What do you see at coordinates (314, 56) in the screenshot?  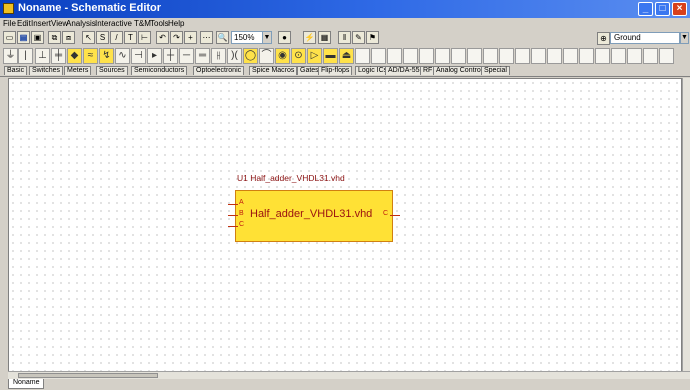 I see `opamp-icon: ▷` at bounding box center [314, 56].